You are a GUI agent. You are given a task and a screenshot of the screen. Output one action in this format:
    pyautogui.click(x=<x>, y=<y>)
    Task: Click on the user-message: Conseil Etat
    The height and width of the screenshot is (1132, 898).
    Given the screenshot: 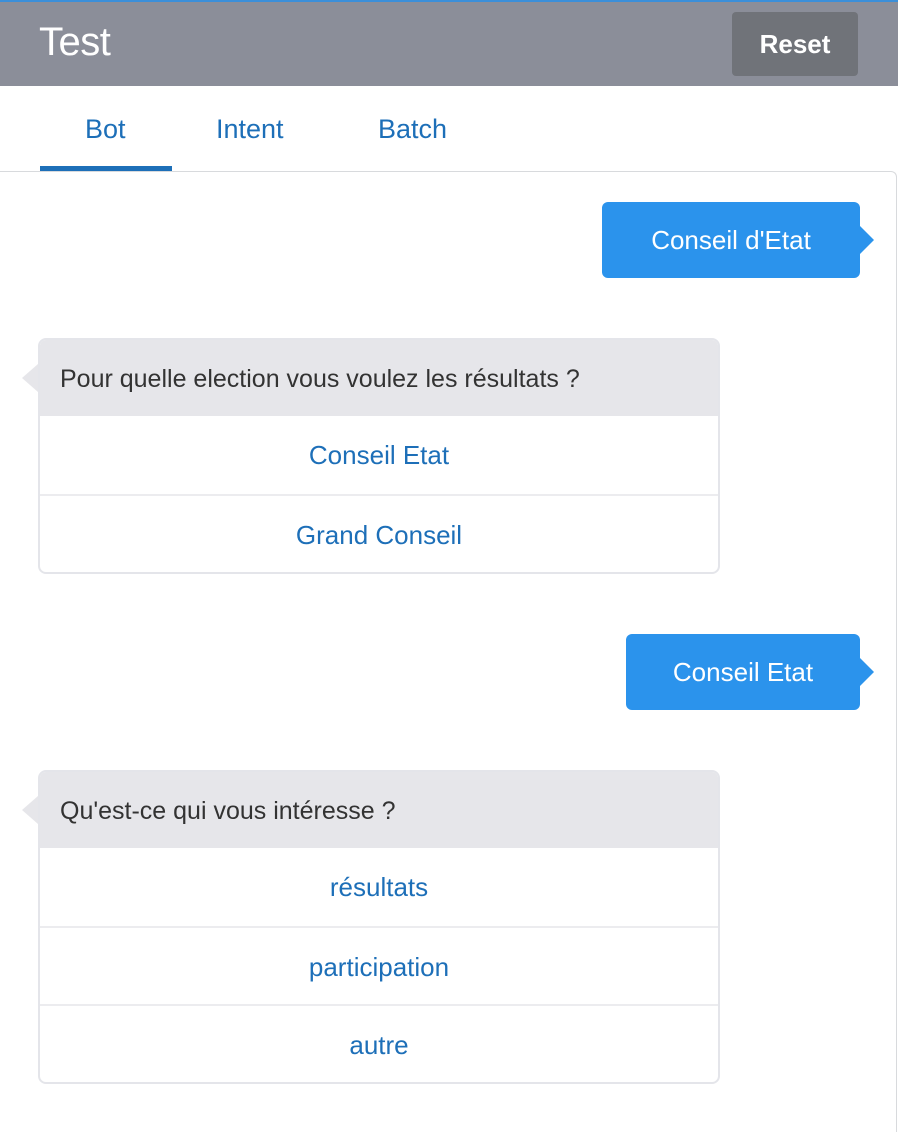 What is the action you would take?
    pyautogui.click(x=750, y=672)
    